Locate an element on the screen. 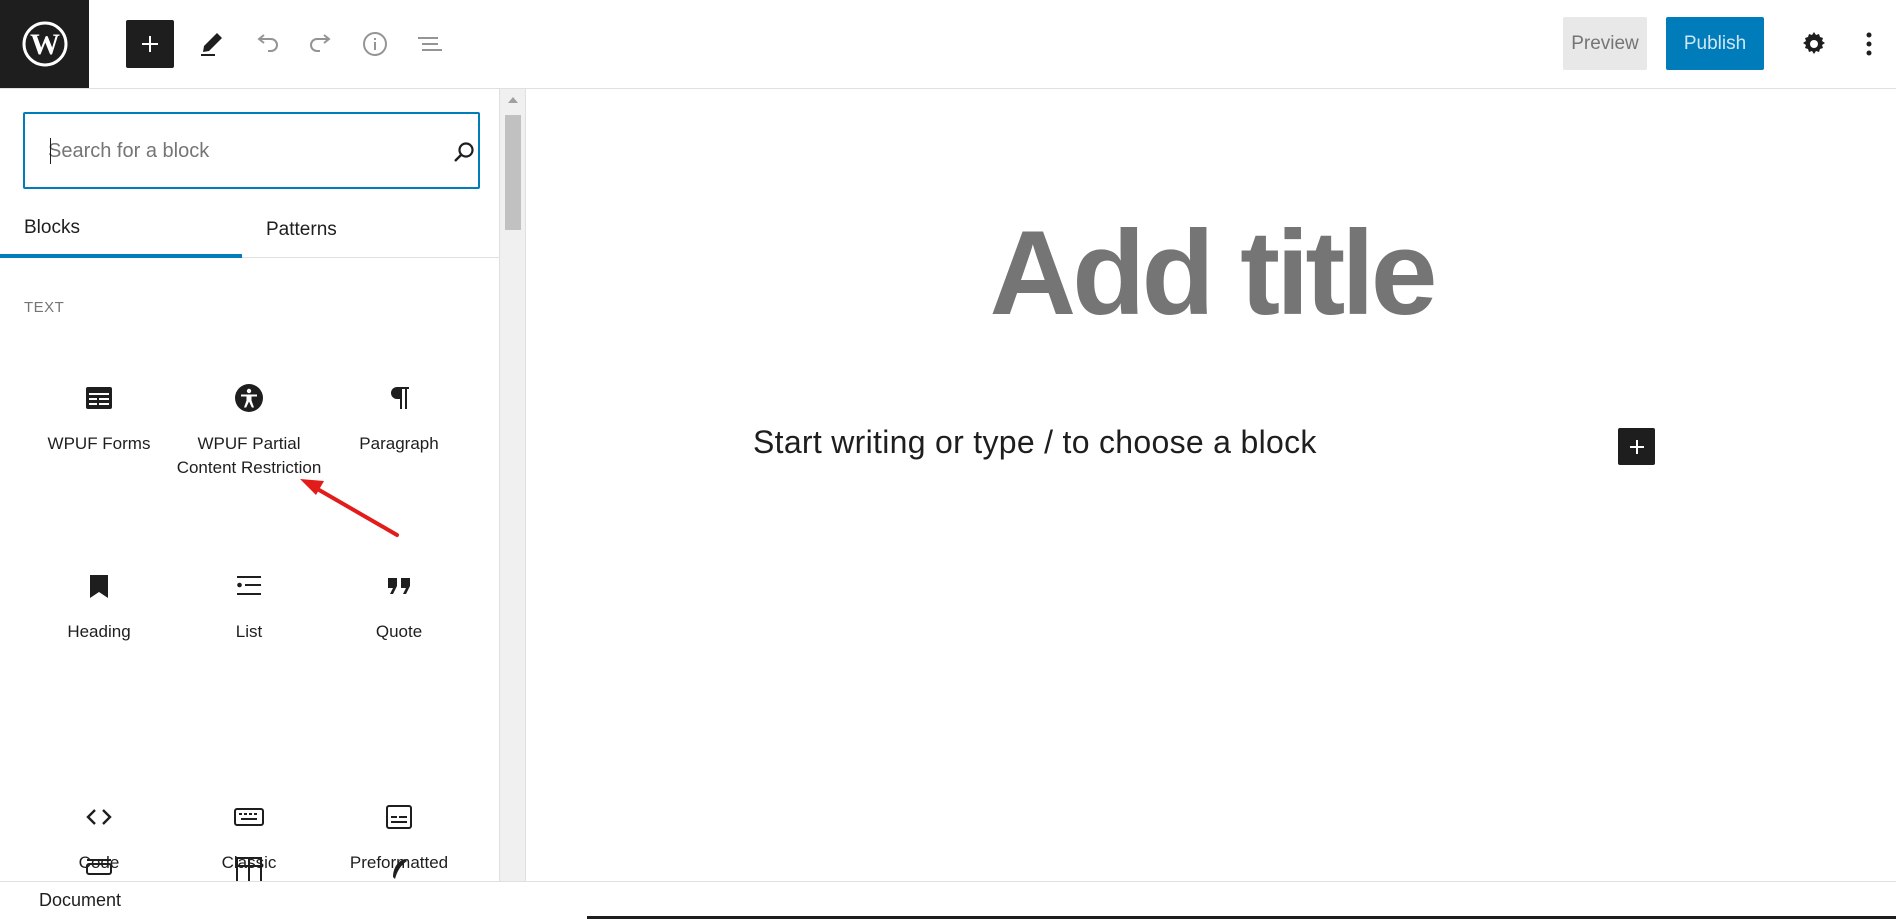  undo-icon is located at coordinates (267, 43).